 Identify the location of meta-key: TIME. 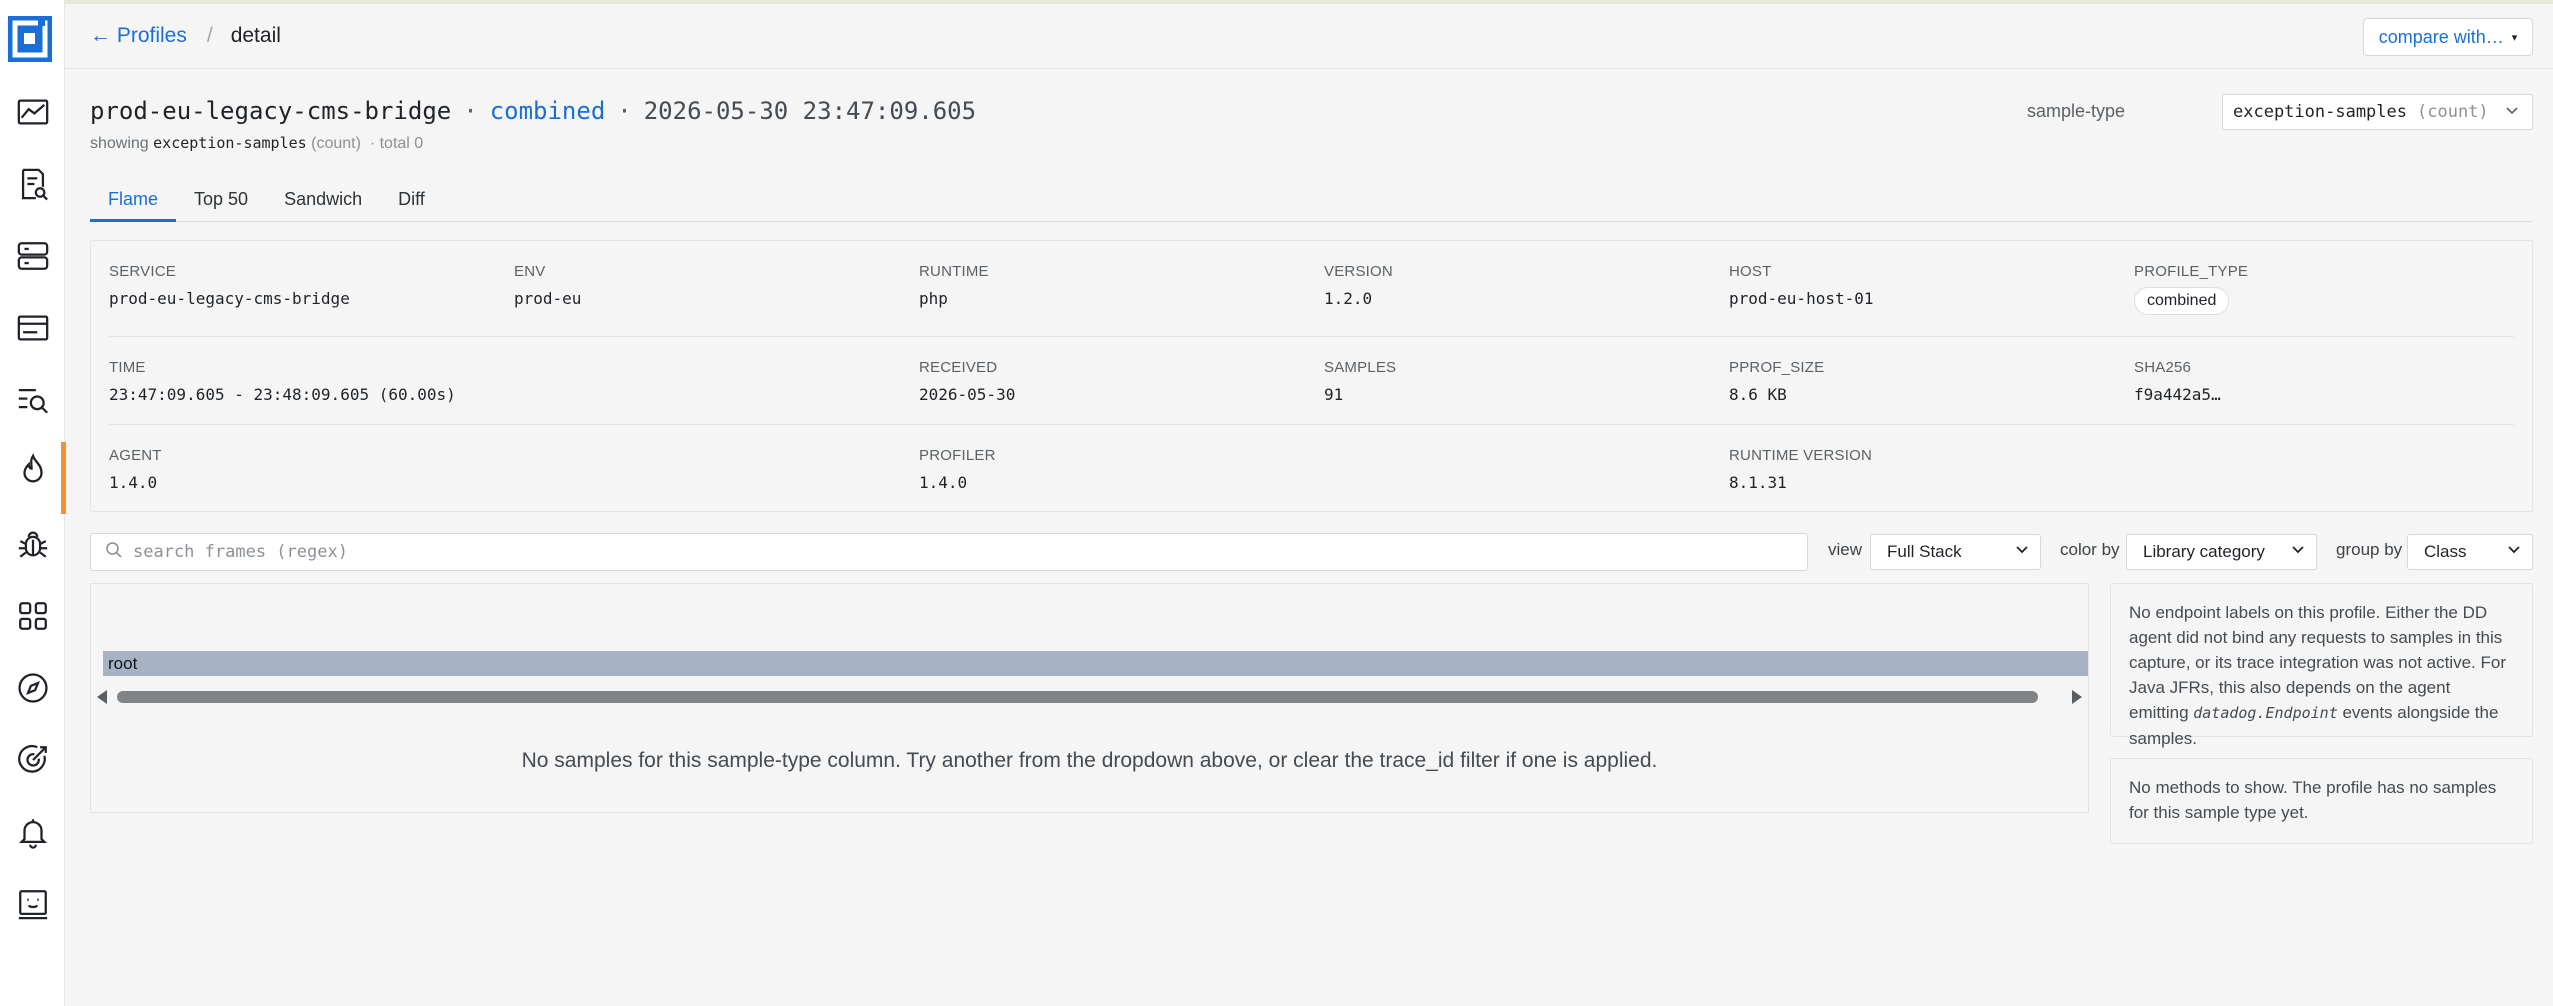
(127, 367).